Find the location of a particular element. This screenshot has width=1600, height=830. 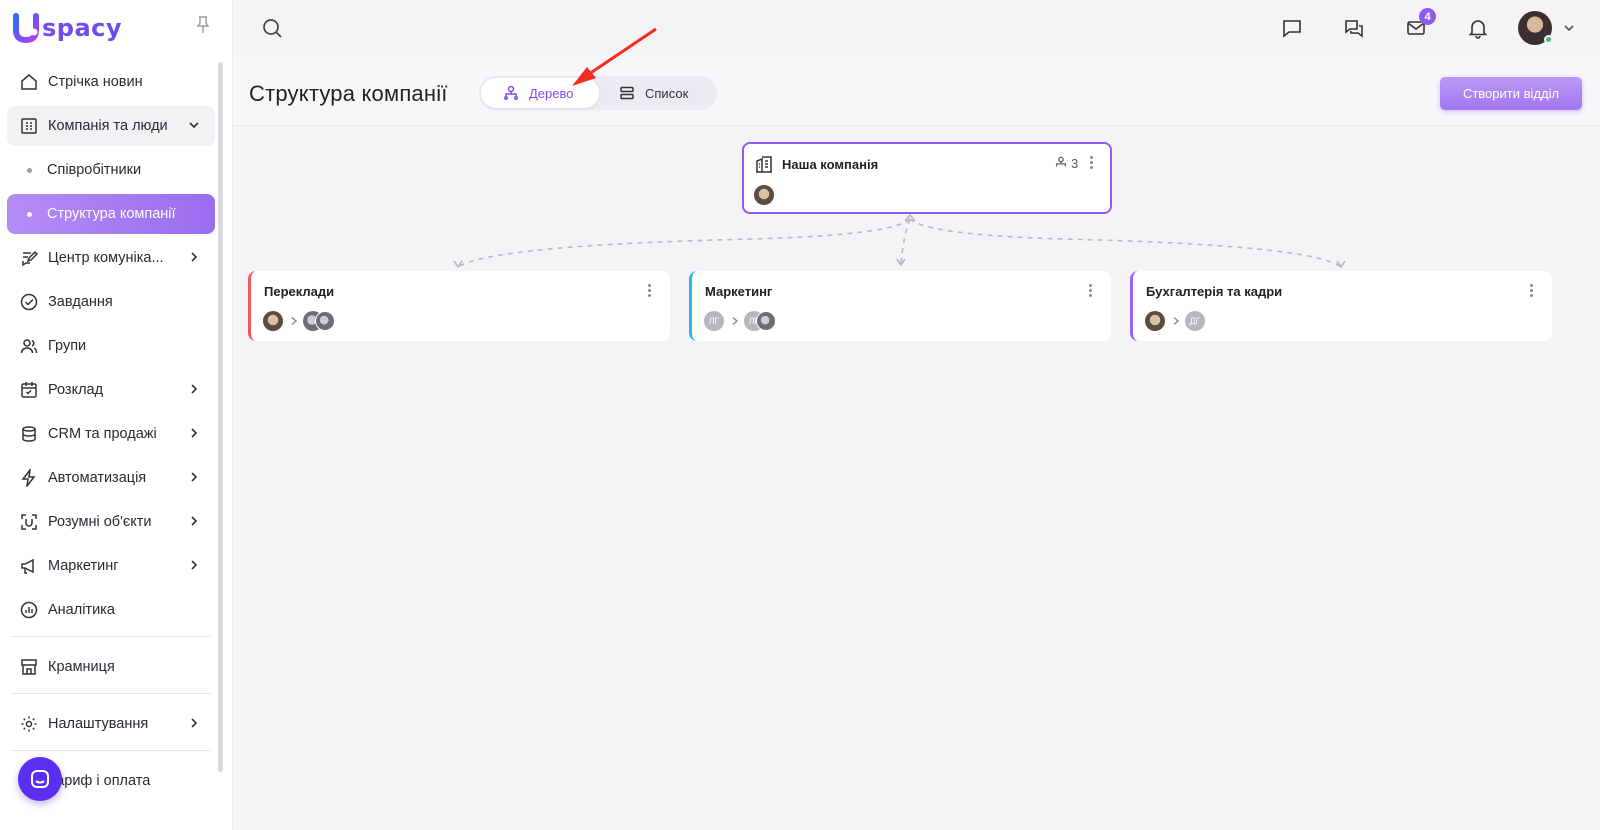

sidebar-item-company-structure: Структура компанії is located at coordinates (111, 214).